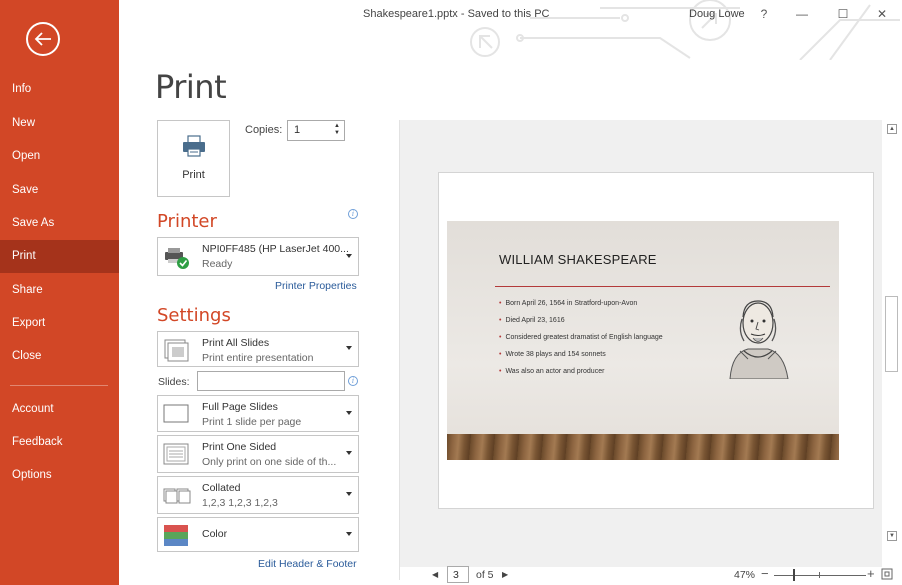 This screenshot has width=902, height=585. What do you see at coordinates (887, 574) in the screenshot?
I see `zoom-to-page-icon` at bounding box center [887, 574].